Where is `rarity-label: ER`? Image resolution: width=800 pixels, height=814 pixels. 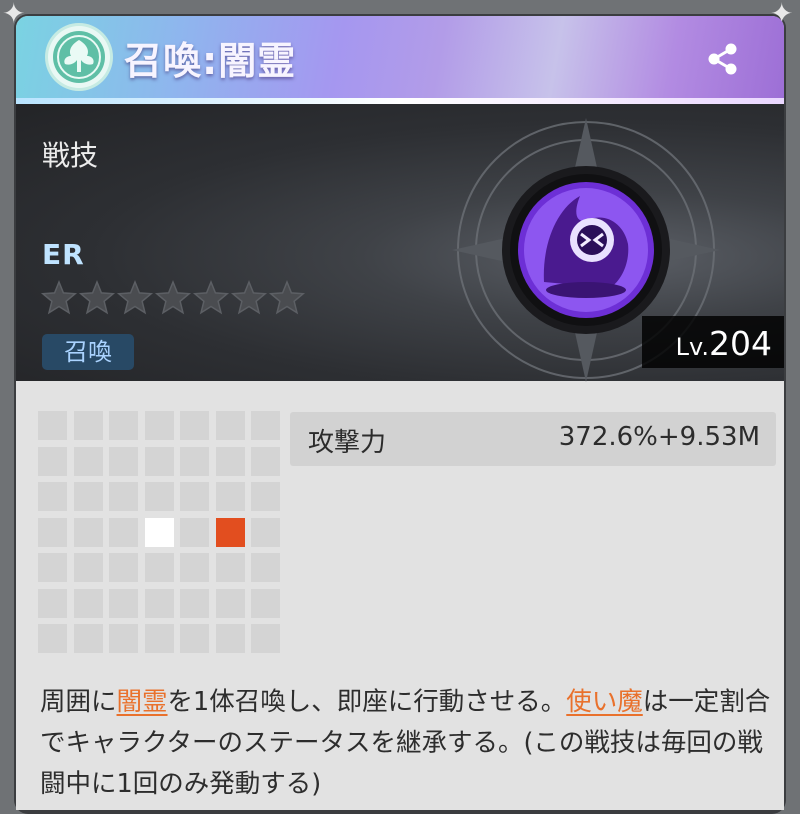 rarity-label: ER is located at coordinates (63, 254).